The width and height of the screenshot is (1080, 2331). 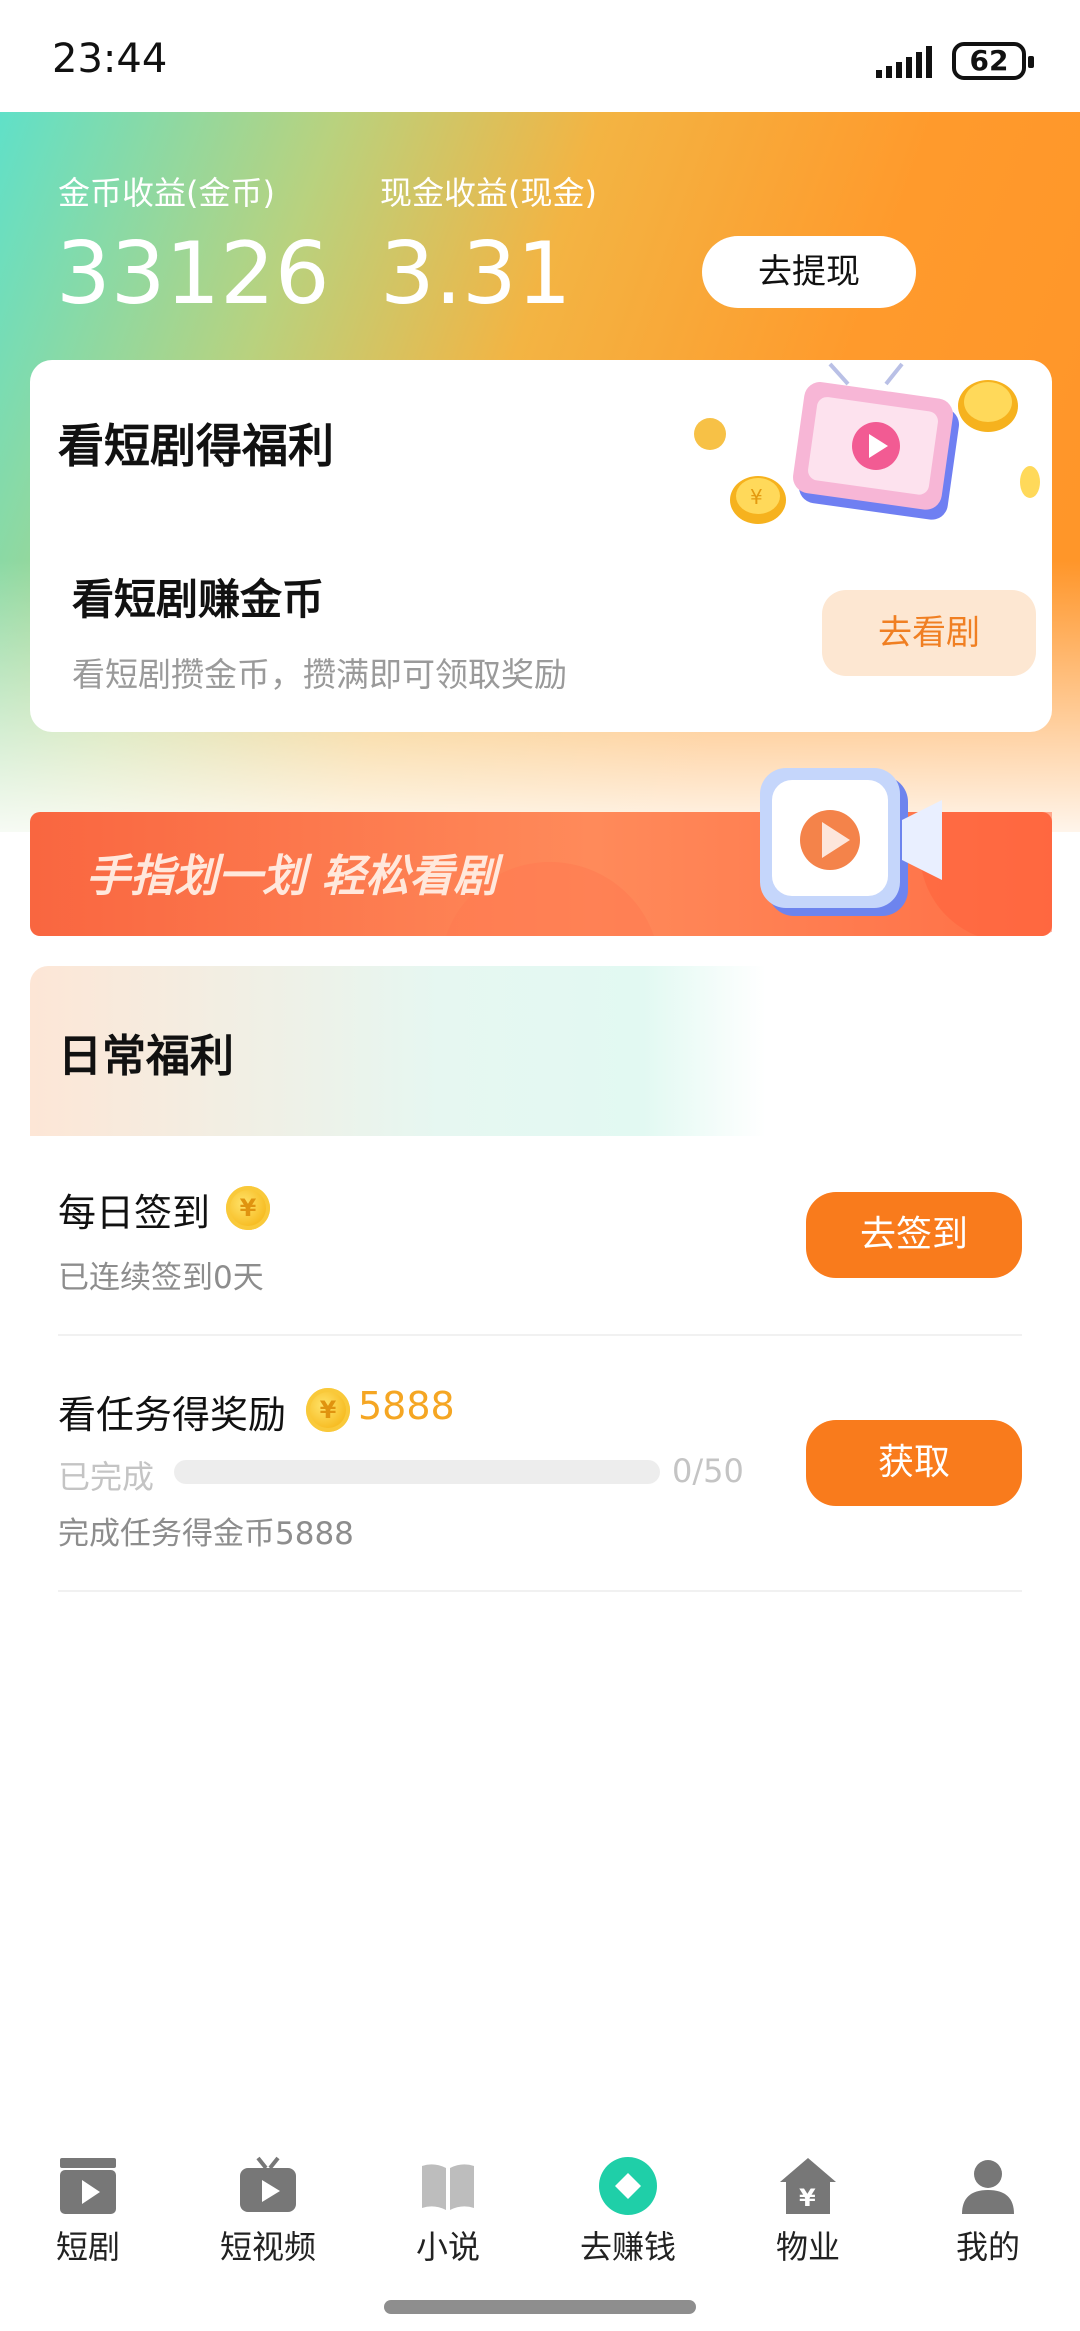 What do you see at coordinates (476, 274) in the screenshot?
I see `cash-earnings-value: 3.31` at bounding box center [476, 274].